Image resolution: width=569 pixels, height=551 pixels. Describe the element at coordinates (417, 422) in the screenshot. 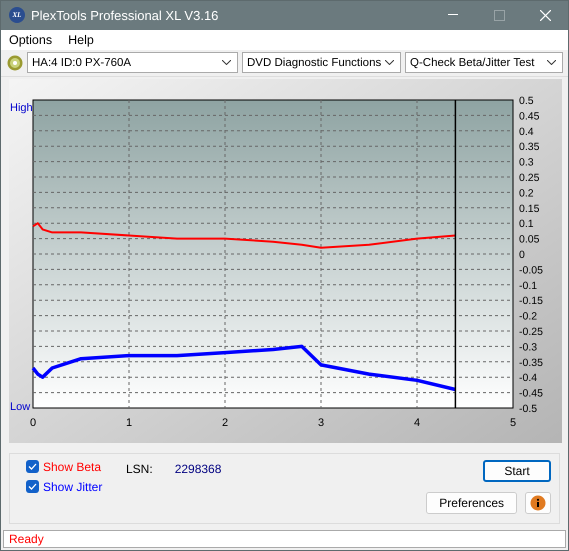

I see `x-tick-label: 4` at that location.